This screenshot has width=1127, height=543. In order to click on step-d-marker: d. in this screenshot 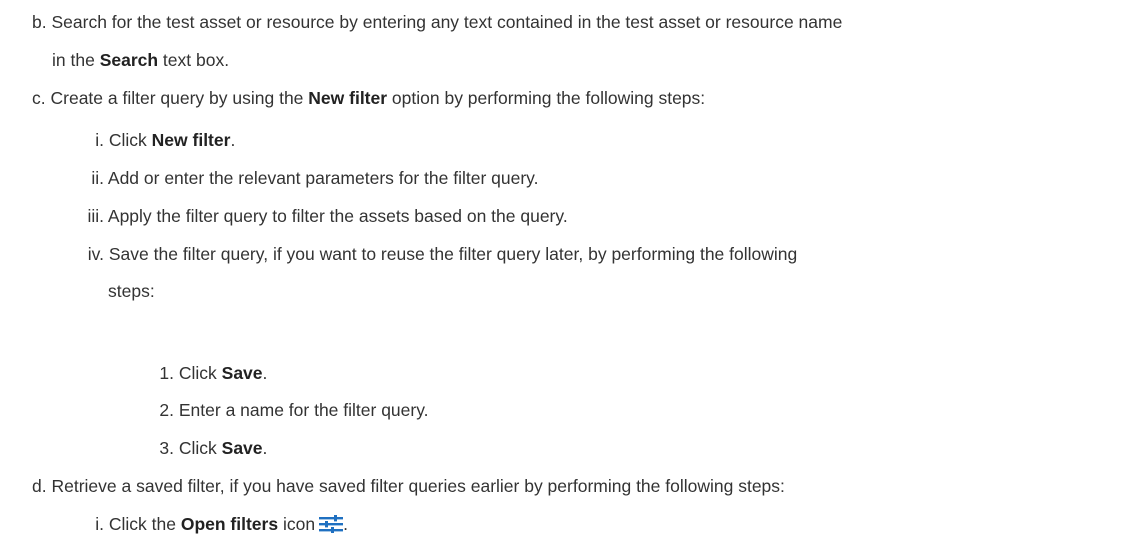, I will do `click(39, 486)`.